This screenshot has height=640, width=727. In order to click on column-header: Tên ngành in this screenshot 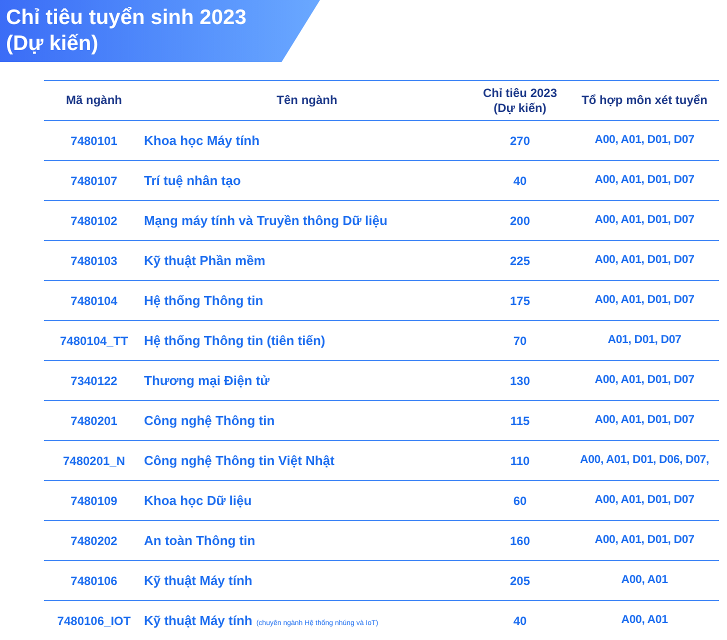, I will do `click(307, 100)`.